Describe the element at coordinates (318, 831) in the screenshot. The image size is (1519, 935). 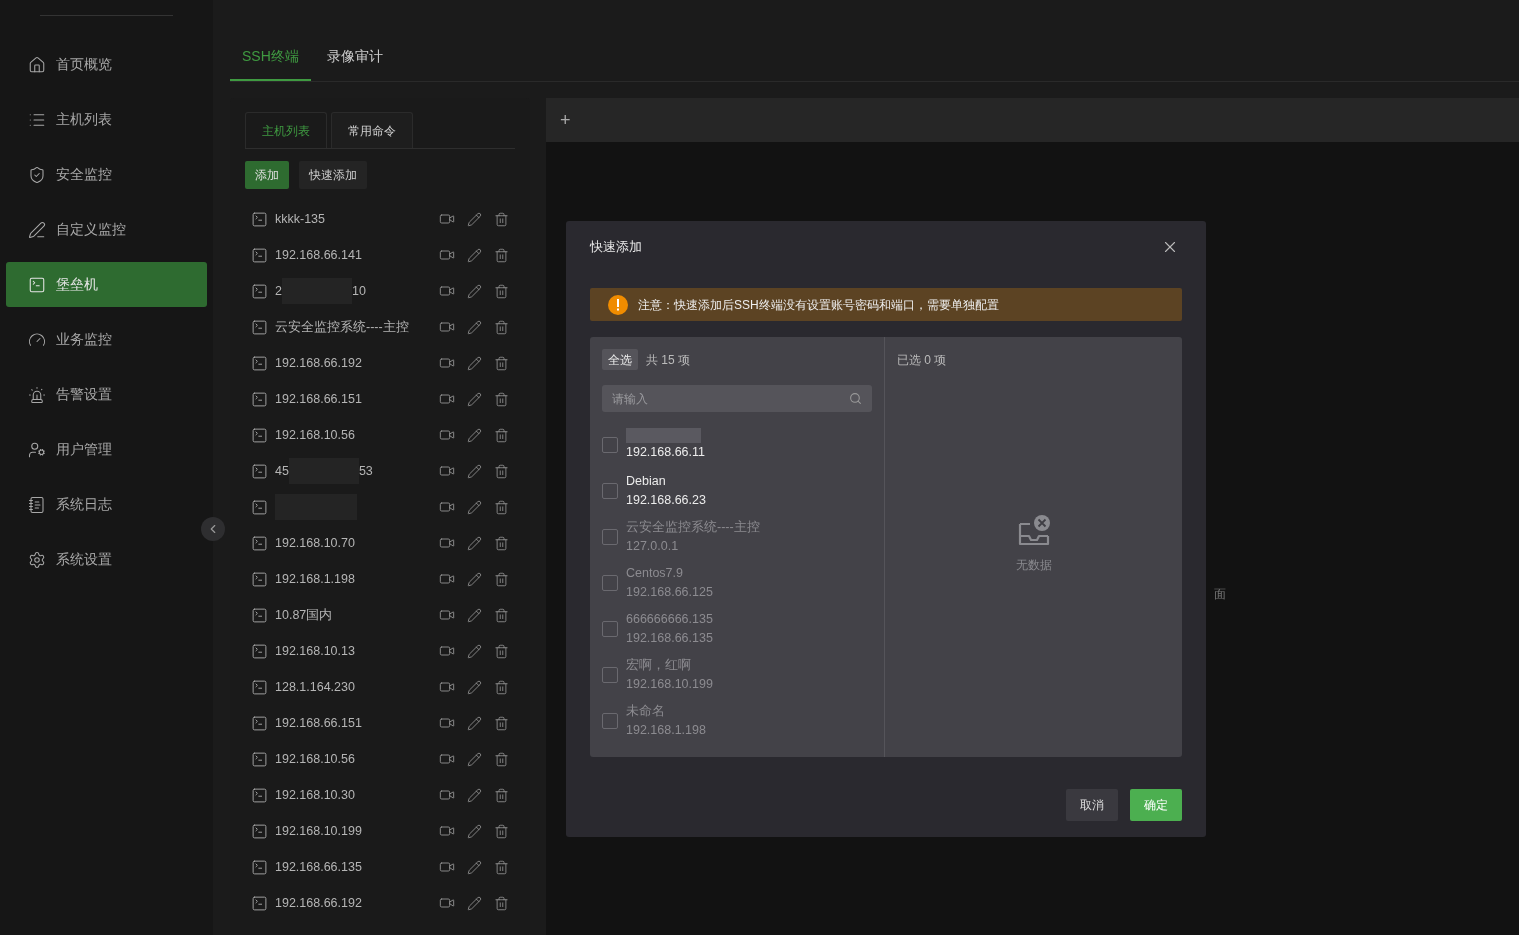
I see `host-name: 192.168.10.199` at that location.